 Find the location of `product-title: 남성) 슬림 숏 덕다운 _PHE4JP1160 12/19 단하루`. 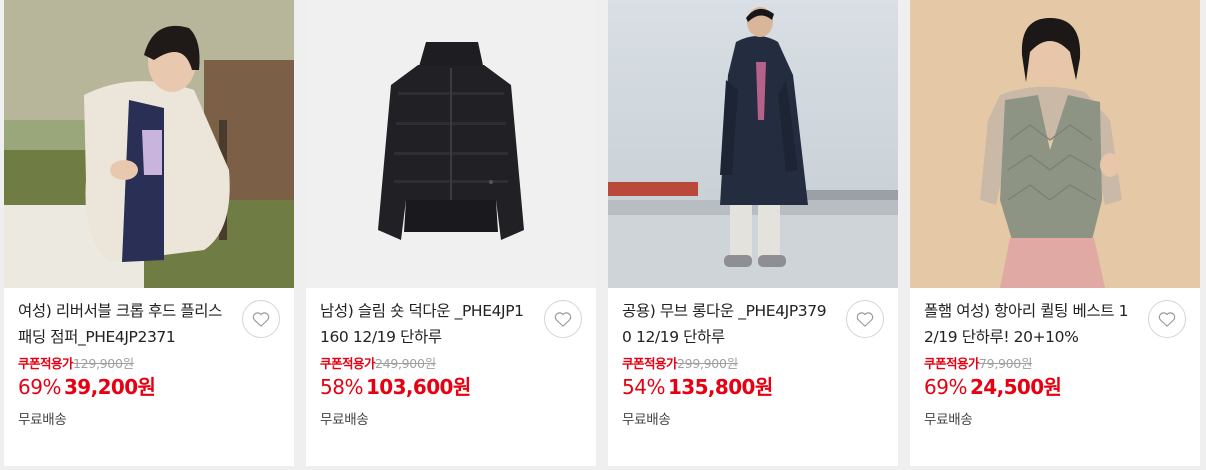

product-title: 남성) 슬림 숏 덕다운 _PHE4JP1160 12/19 단하루 is located at coordinates (426, 324).